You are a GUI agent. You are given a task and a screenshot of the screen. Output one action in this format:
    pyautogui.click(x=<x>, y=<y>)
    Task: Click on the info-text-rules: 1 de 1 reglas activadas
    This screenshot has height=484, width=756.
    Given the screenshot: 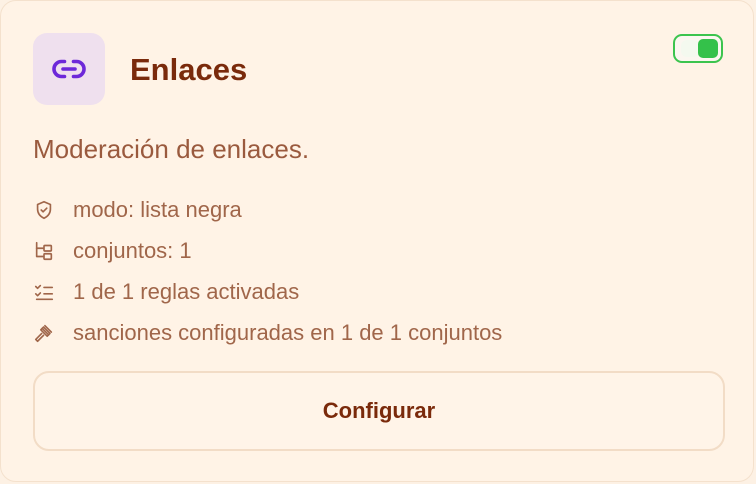 What is the action you would take?
    pyautogui.click(x=186, y=291)
    